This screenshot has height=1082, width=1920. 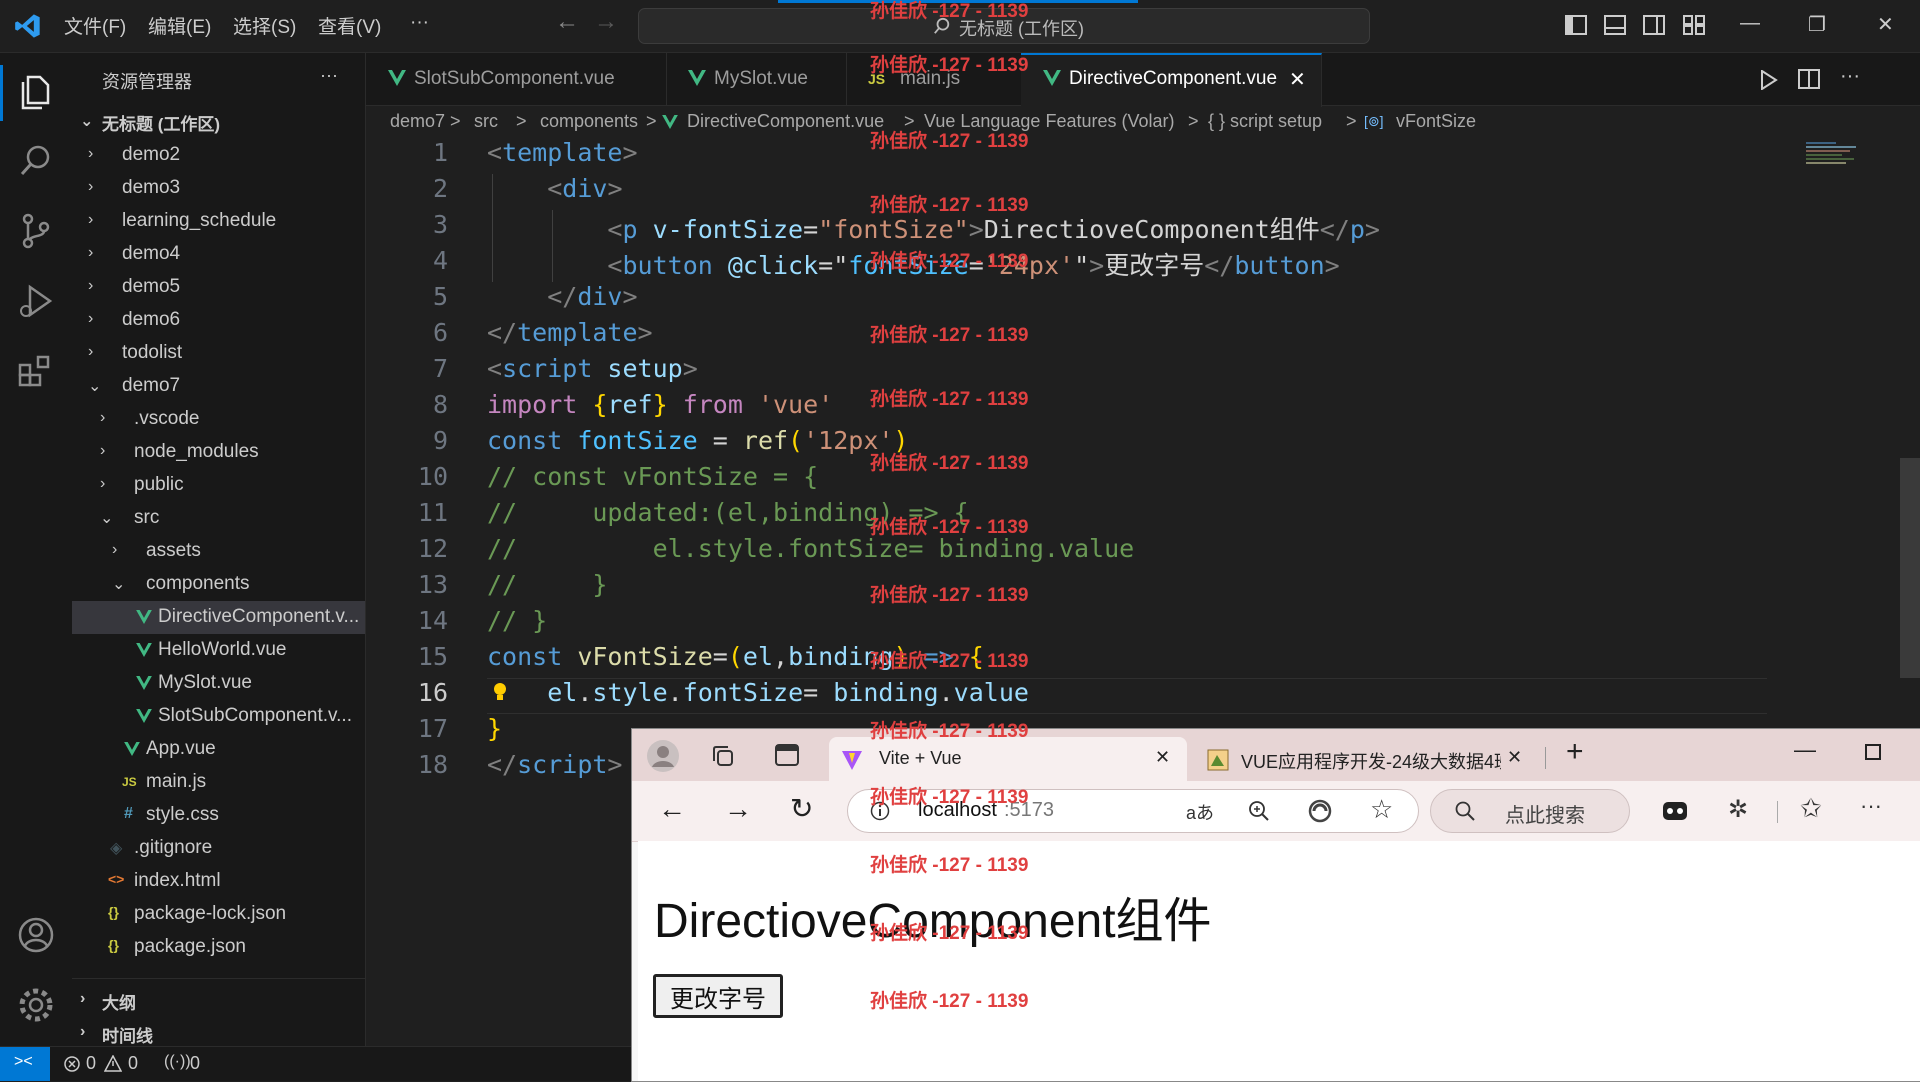 What do you see at coordinates (486, 121) in the screenshot?
I see `breadcrumb-src: src` at bounding box center [486, 121].